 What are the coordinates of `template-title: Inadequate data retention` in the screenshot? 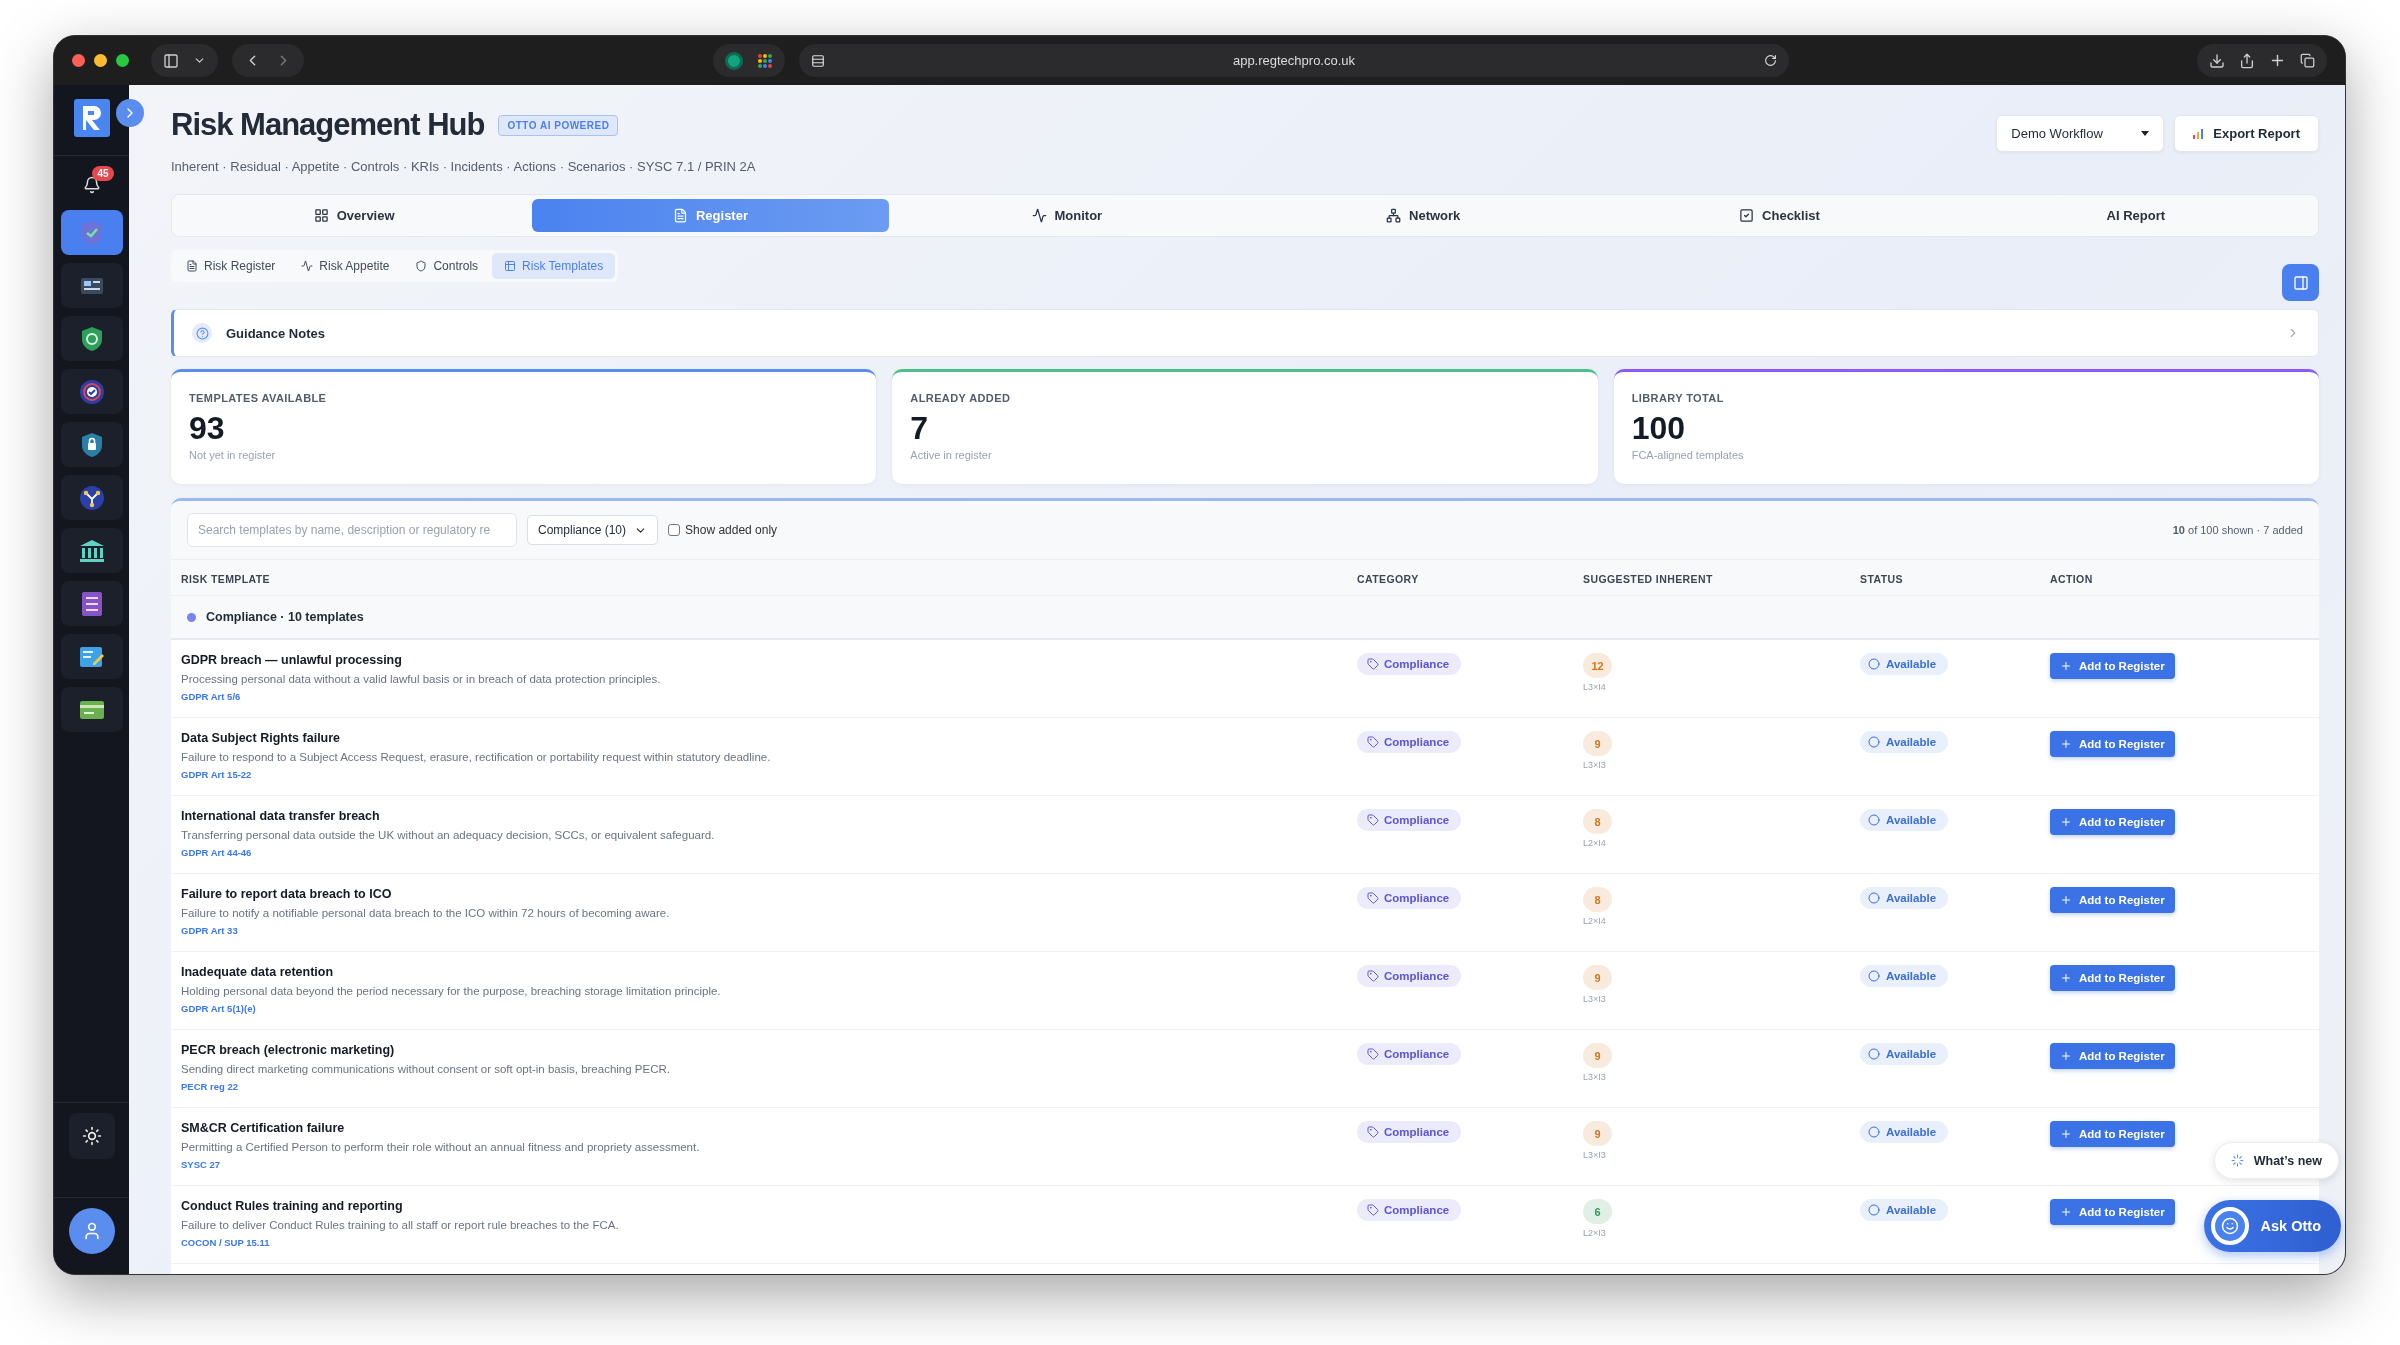 It's located at (258, 972).